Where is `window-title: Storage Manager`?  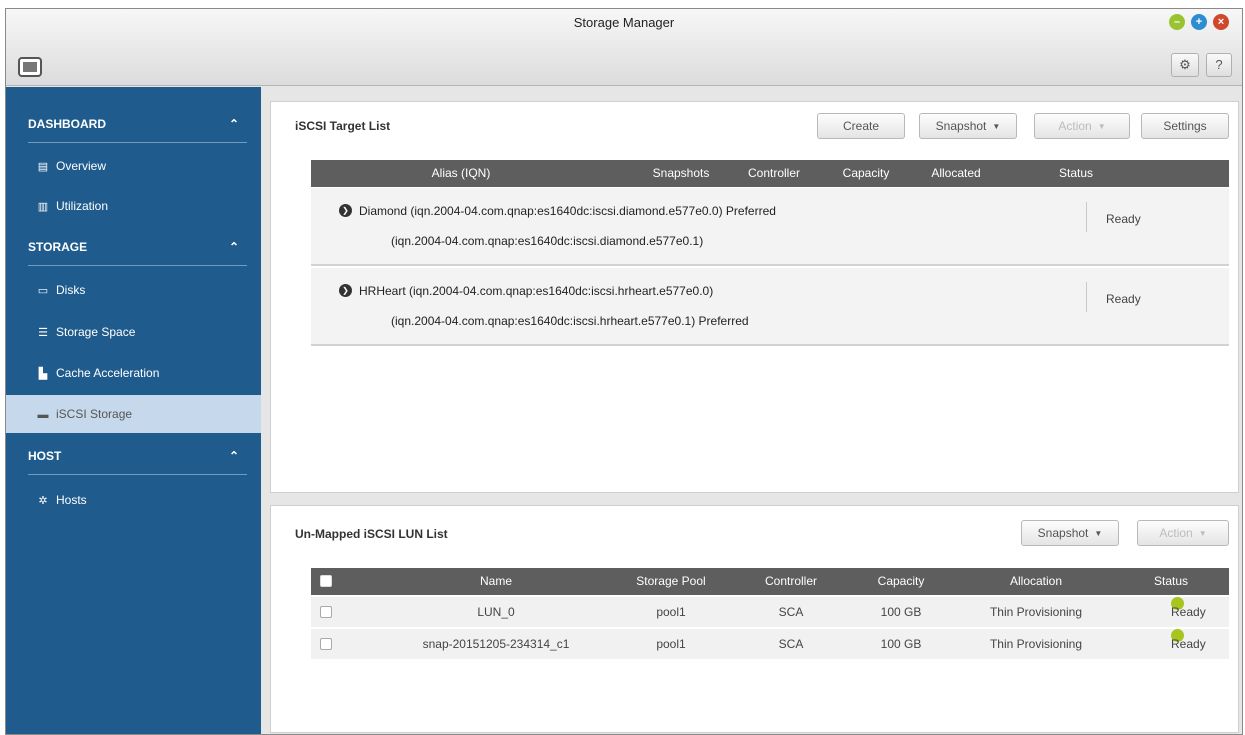
window-title: Storage Manager is located at coordinates (624, 22).